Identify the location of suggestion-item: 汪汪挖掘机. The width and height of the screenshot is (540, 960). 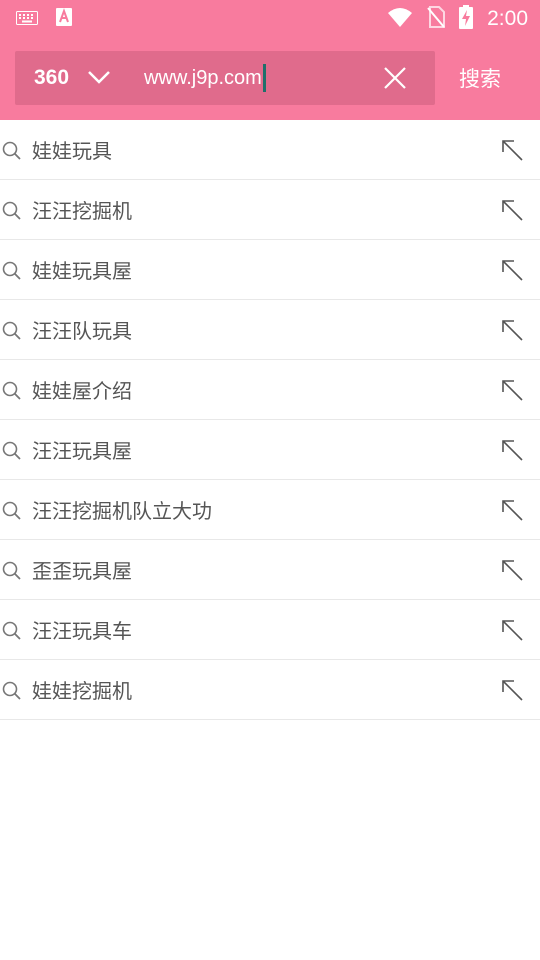
(270, 210).